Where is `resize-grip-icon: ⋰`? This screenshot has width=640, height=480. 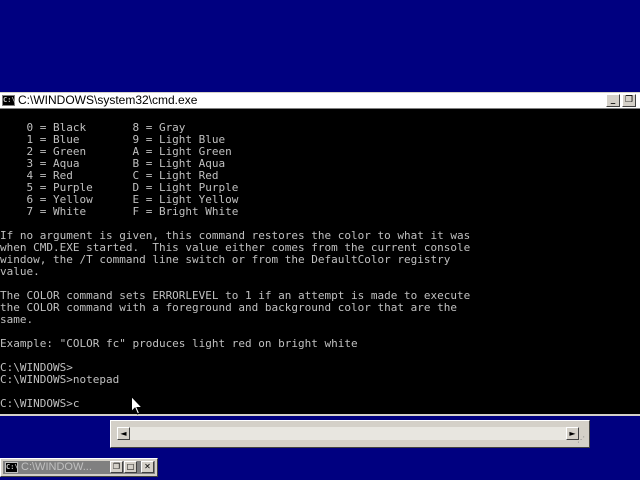 resize-grip-icon: ⋰ is located at coordinates (582, 440).